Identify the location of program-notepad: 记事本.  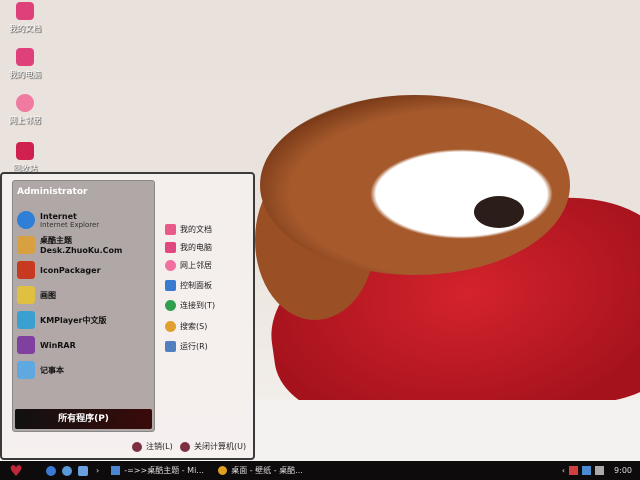
(84, 370).